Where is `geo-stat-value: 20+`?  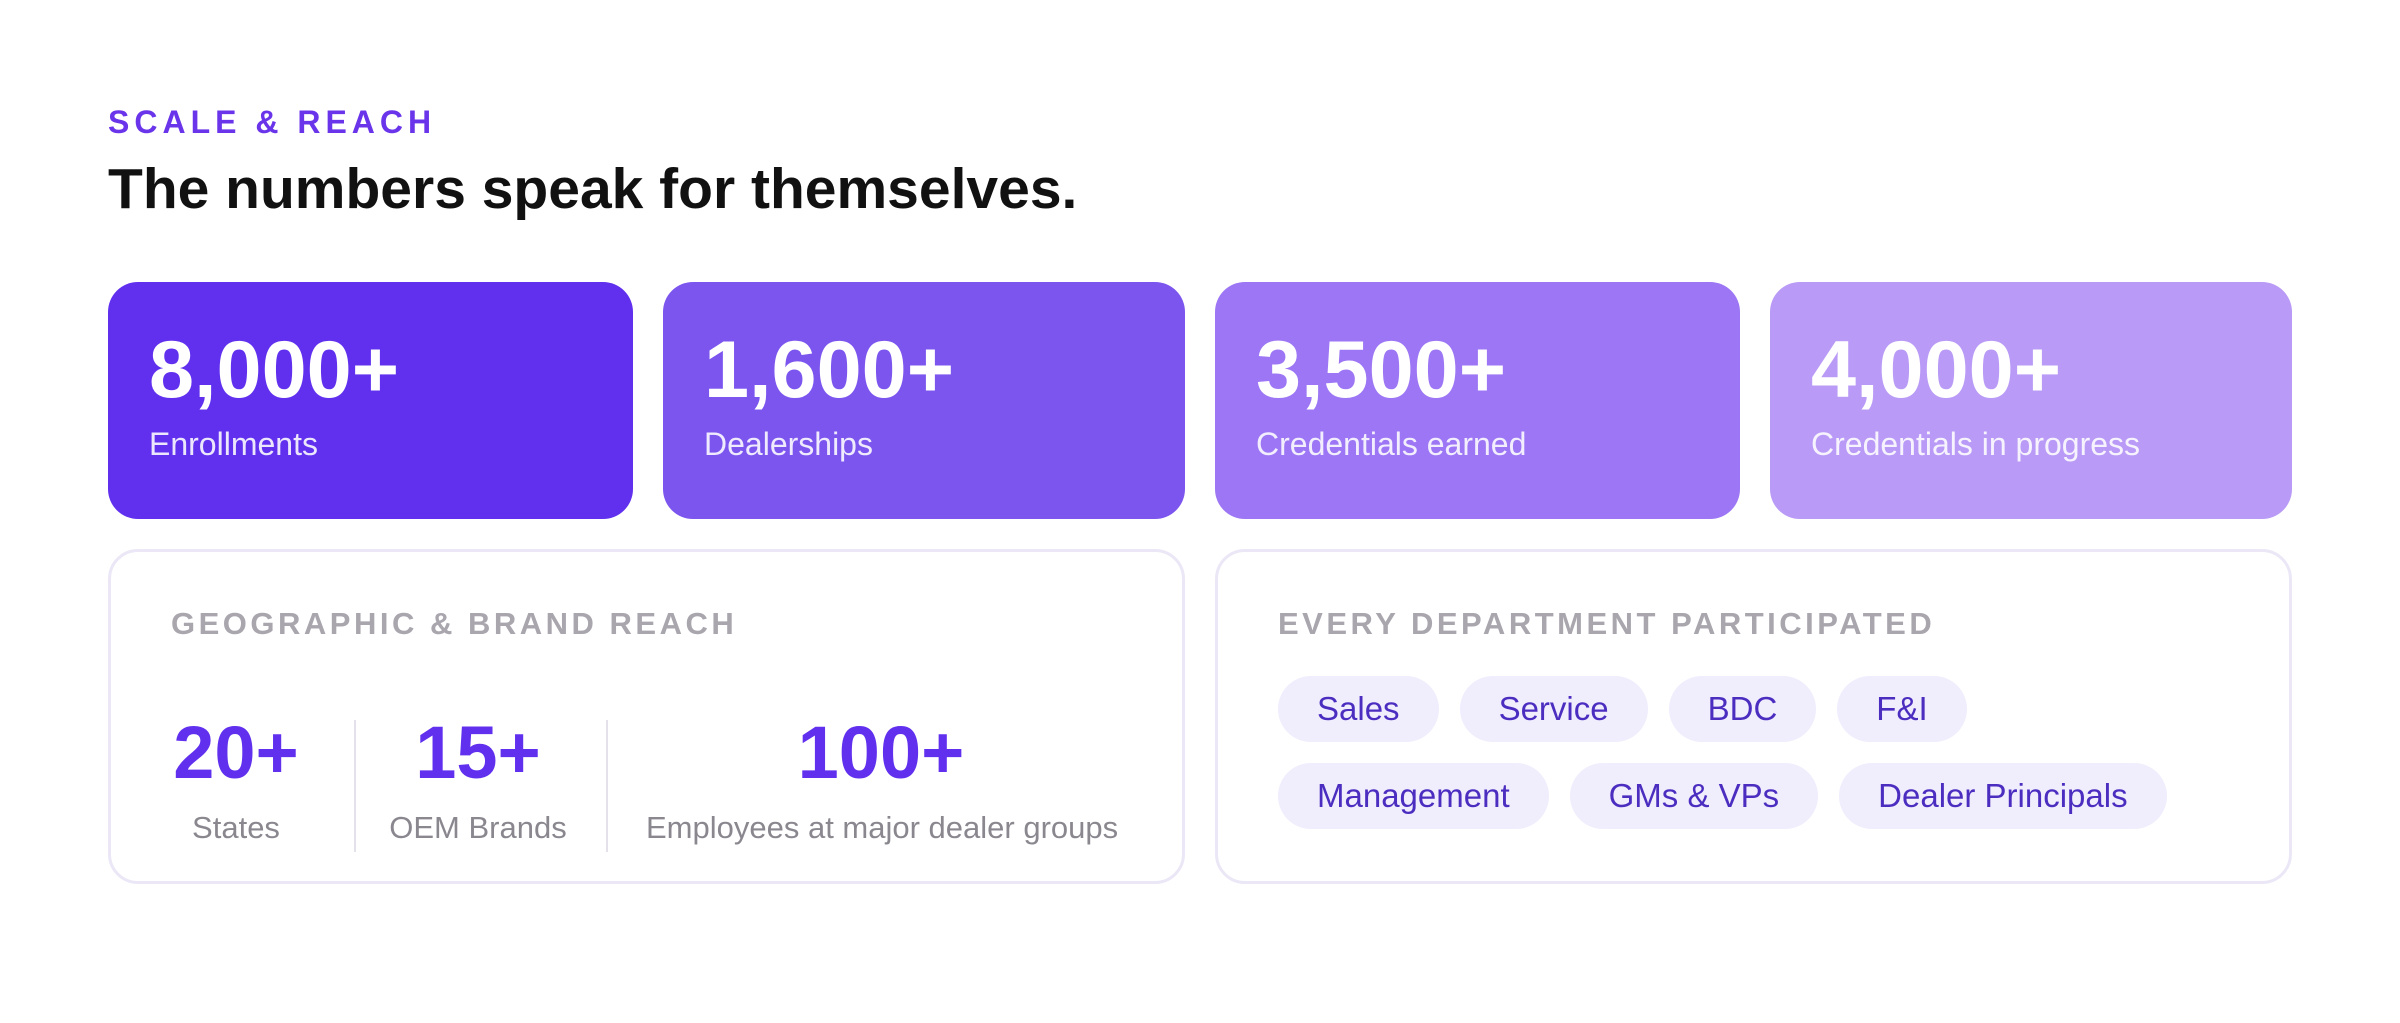 geo-stat-value: 20+ is located at coordinates (236, 752).